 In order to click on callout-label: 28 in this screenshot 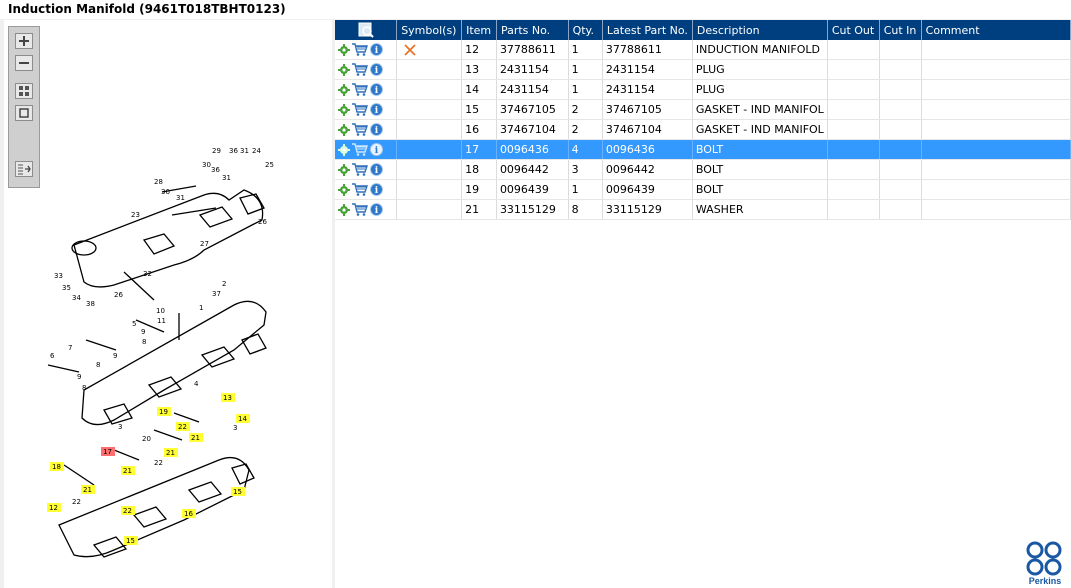, I will do `click(158, 182)`.